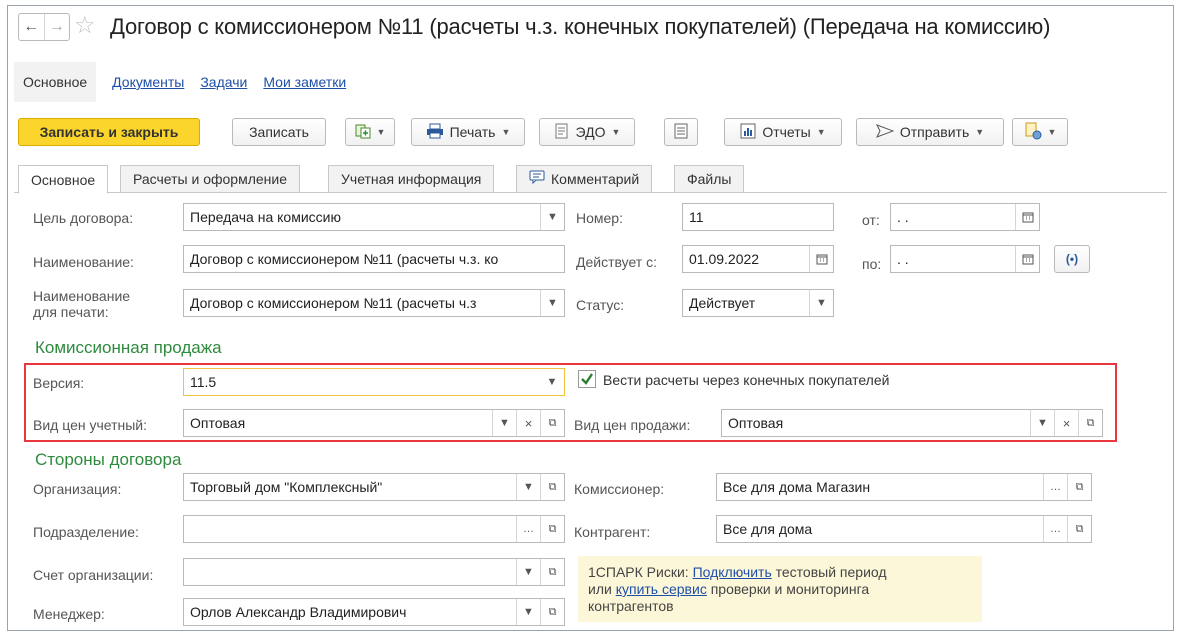 This screenshot has width=1186, height=640. What do you see at coordinates (71, 312) in the screenshot?
I see `print-name-label-line2: для печати:` at bounding box center [71, 312].